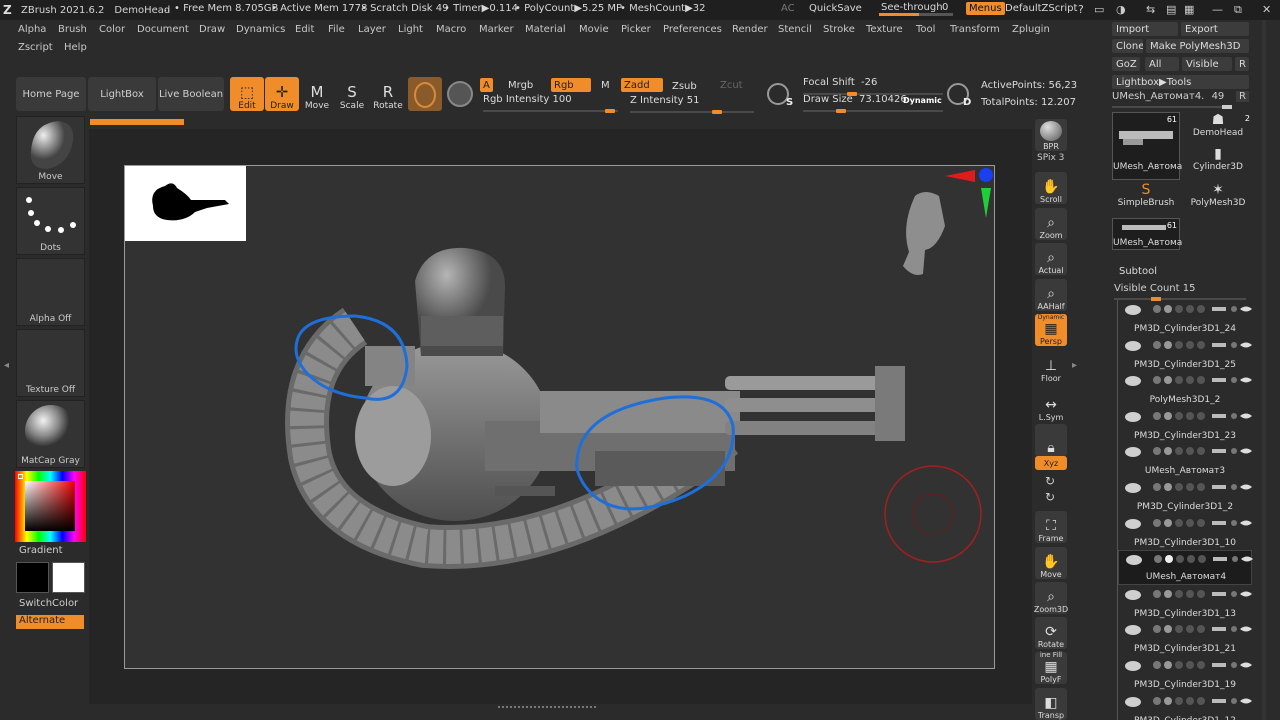 Image resolution: width=1280 pixels, height=720 pixels. Describe the element at coordinates (1051, 135) in the screenshot. I see `bpr-button: BPR` at that location.